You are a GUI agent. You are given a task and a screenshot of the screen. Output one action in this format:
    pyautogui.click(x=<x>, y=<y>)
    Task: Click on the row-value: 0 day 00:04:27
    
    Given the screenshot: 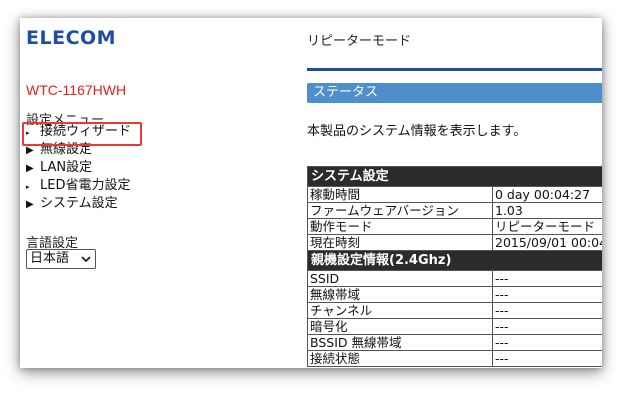 What is the action you would take?
    pyautogui.click(x=547, y=194)
    